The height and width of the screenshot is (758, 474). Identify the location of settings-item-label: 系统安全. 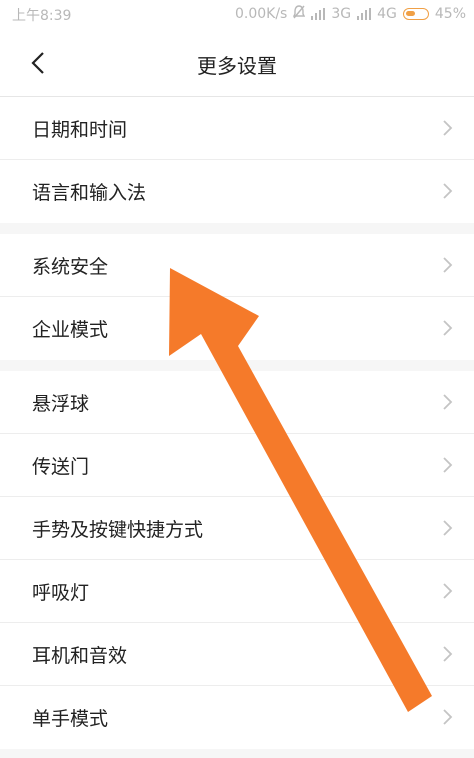
(70, 267).